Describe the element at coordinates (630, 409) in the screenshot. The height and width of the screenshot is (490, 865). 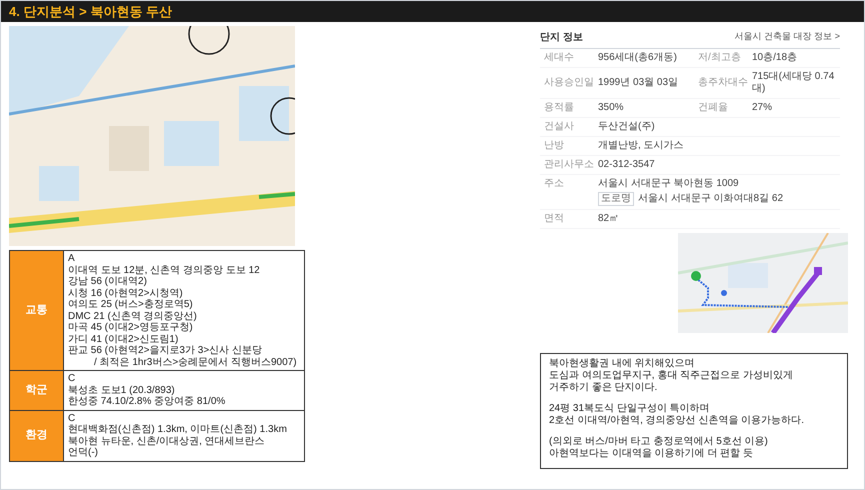
I see `summary-line: 24평 31복도식 단일구성이 특이하며` at that location.